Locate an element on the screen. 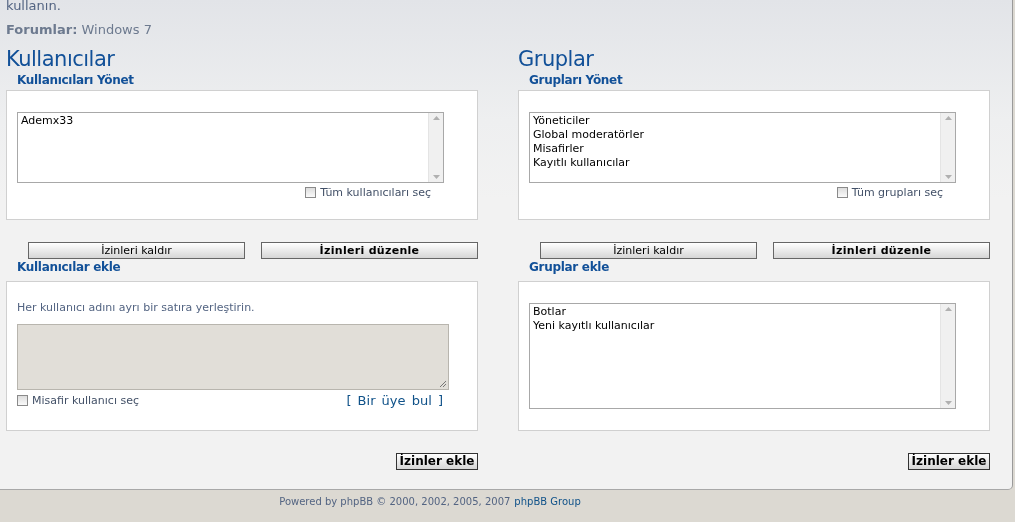 Image resolution: width=1015 pixels, height=522 pixels. list-box: Ademx33 is located at coordinates (230, 147).